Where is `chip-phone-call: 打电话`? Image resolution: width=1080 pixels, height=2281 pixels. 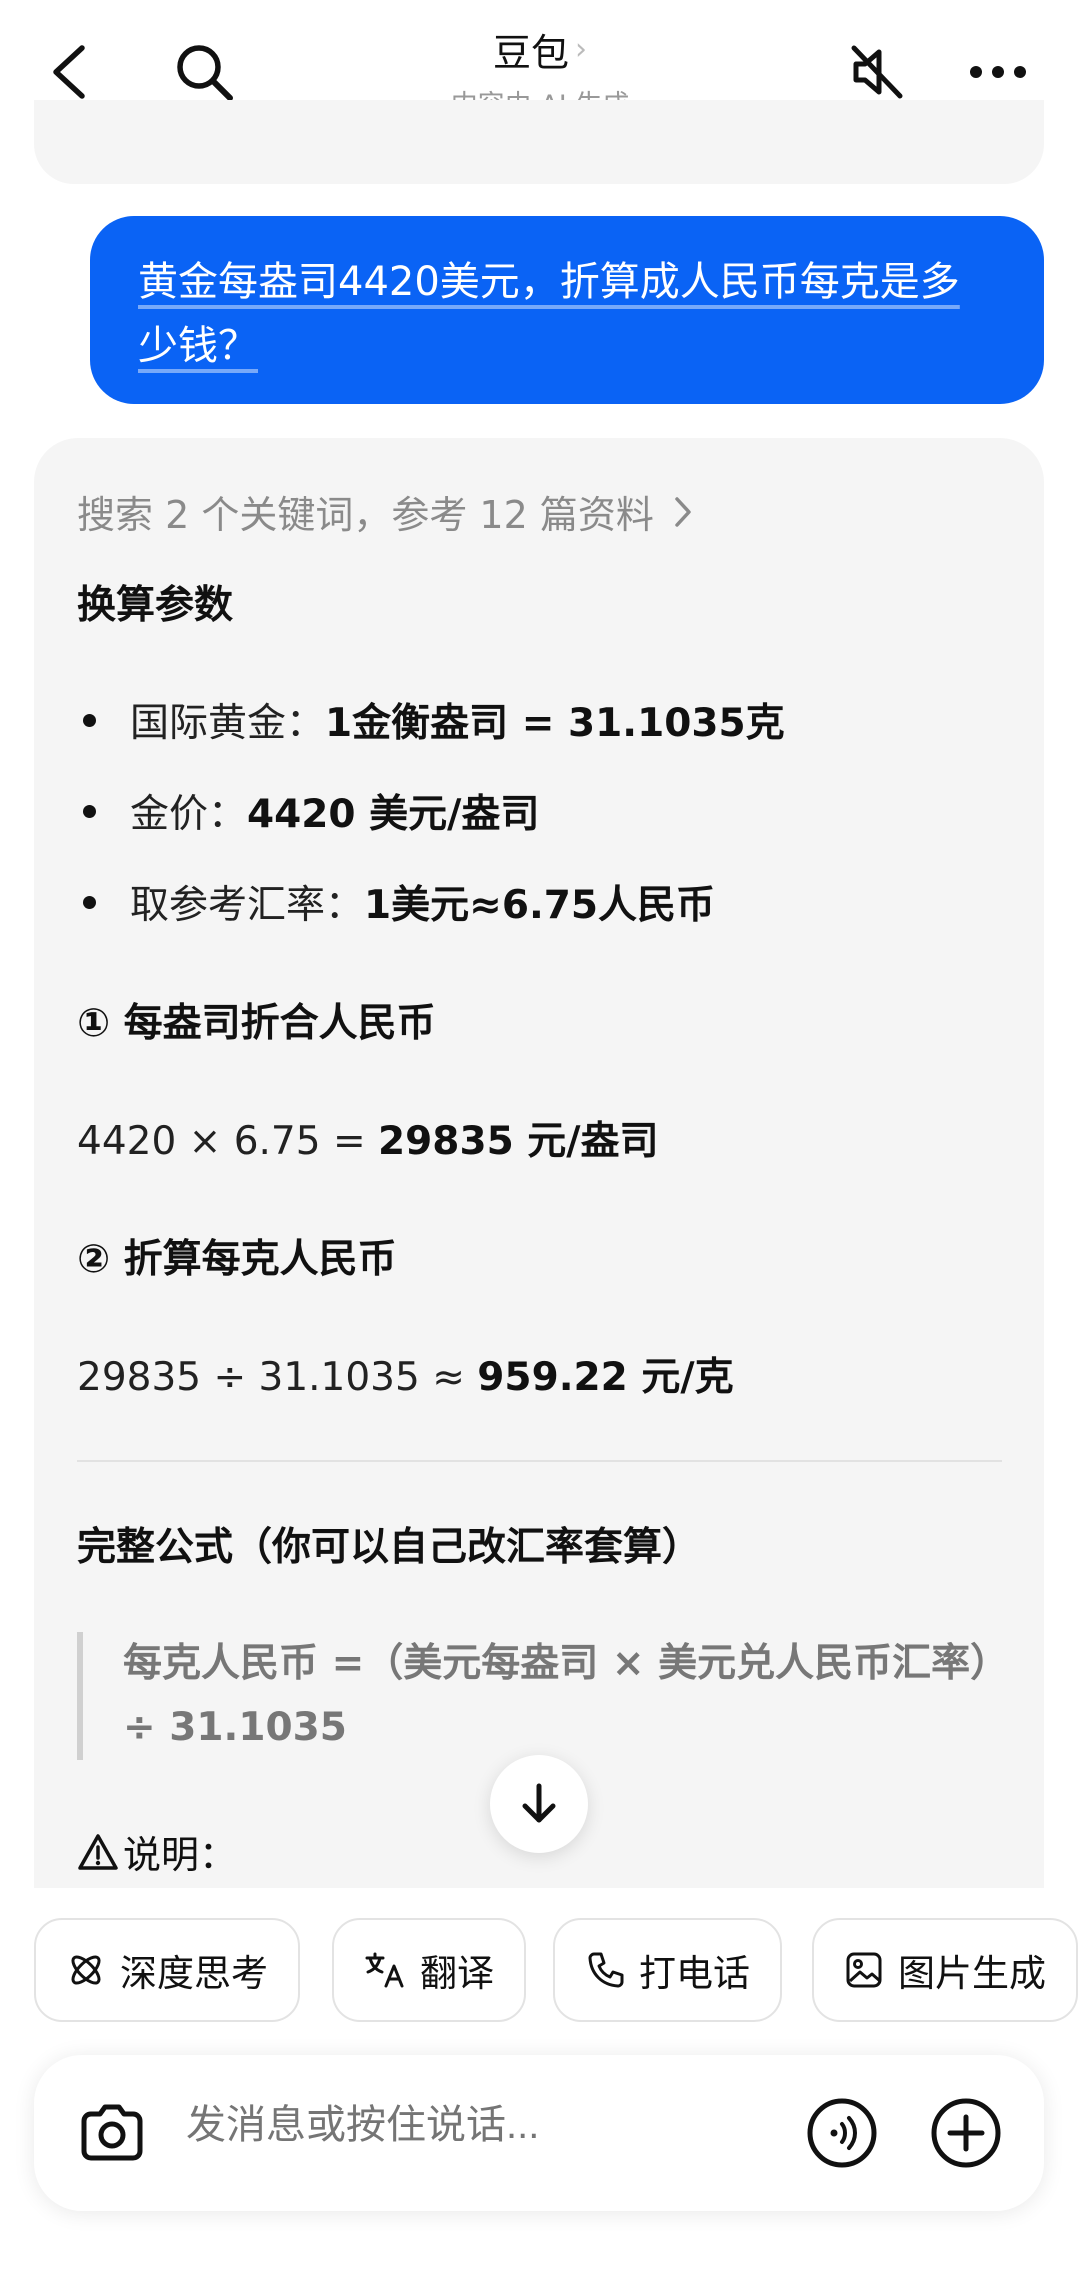
chip-phone-call: 打电话 is located at coordinates (667, 1970).